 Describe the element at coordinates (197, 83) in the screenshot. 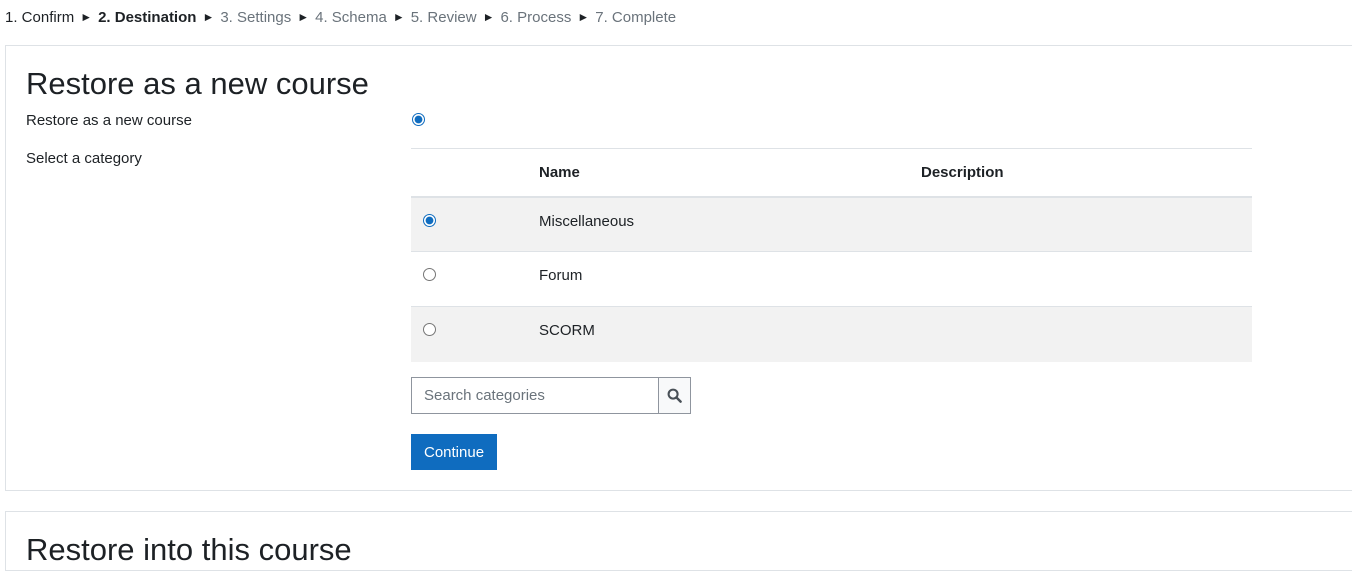

I see `section-title-new-course: Restore as a new course` at that location.